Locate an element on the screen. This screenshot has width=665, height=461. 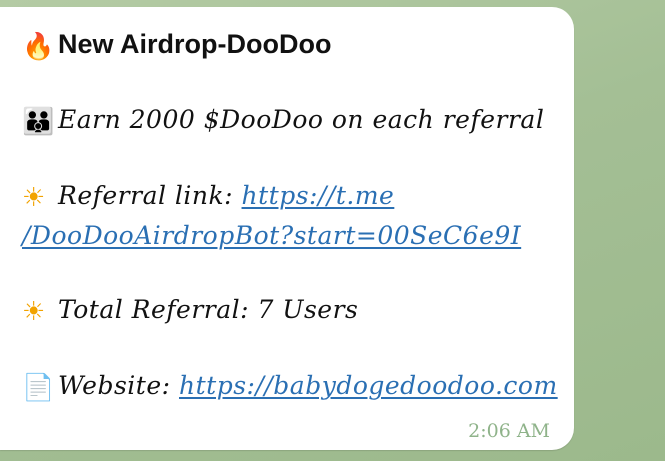
total-referral-row: ☀ Total Referral: 7 Users is located at coordinates (190, 311).